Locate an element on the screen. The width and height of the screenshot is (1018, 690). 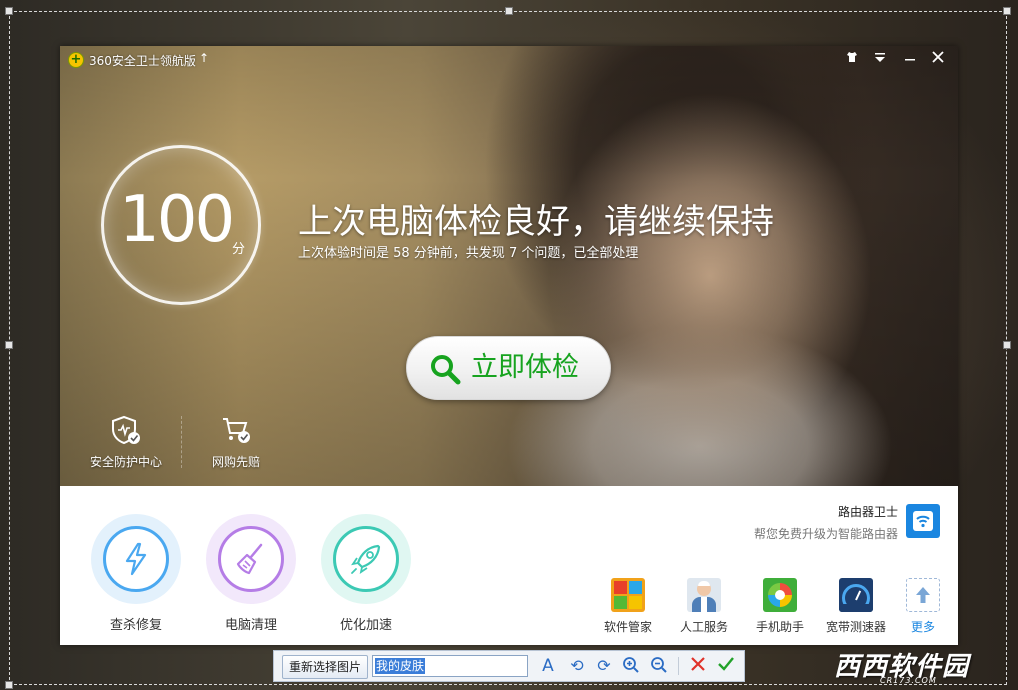
score-unit: 分 is located at coordinates (239, 249).